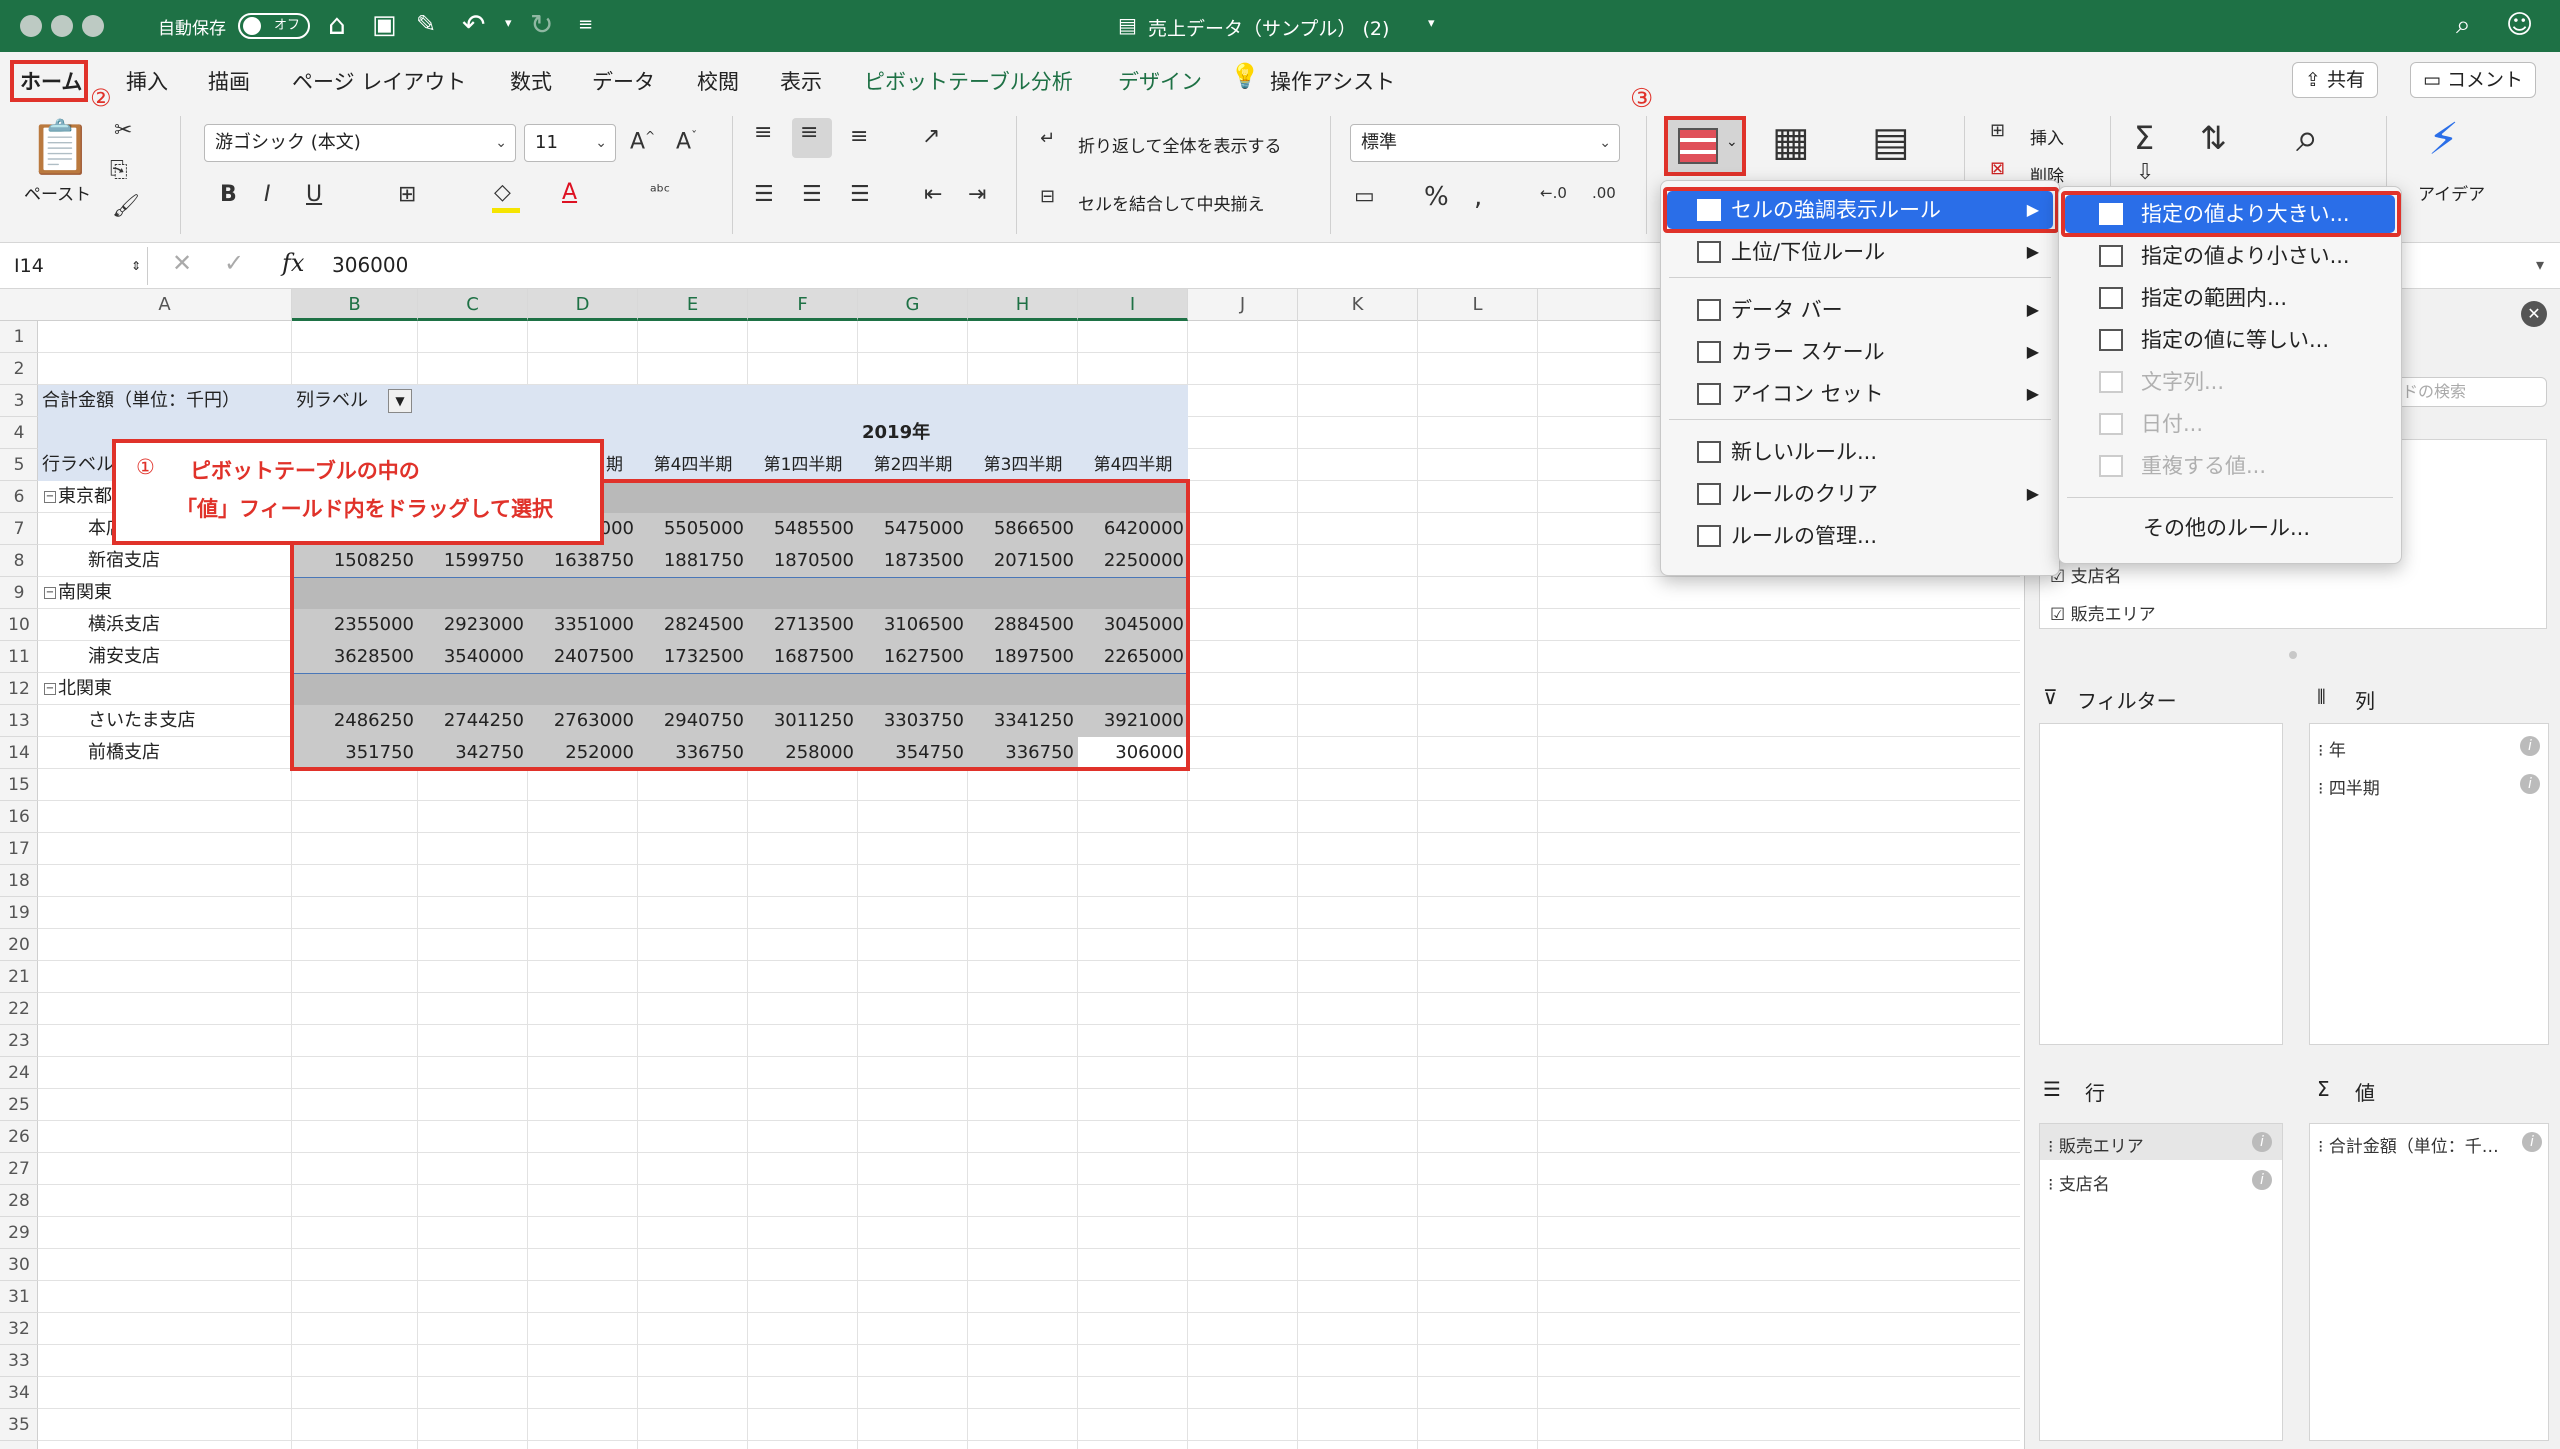 The image size is (2560, 1449). I want to click on save-icon: ▣, so click(384, 25).